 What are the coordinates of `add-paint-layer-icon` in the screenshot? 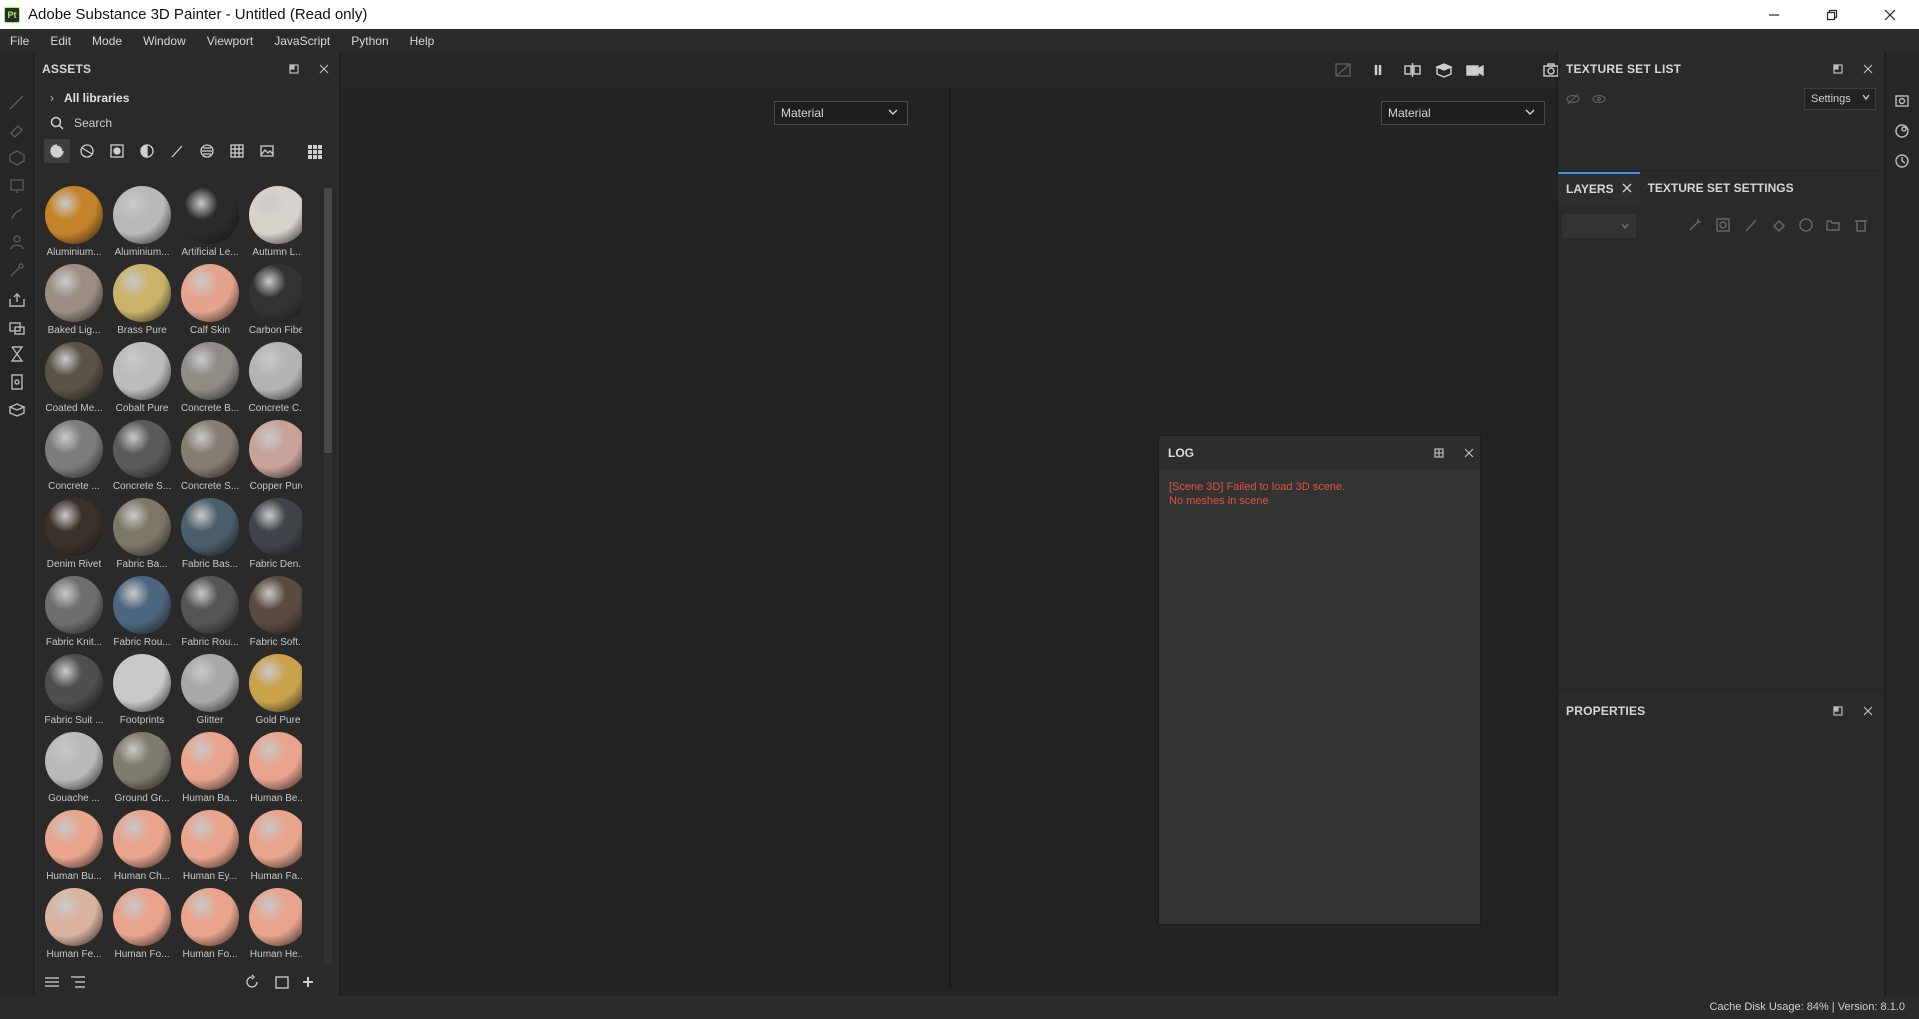 It's located at (1751, 225).